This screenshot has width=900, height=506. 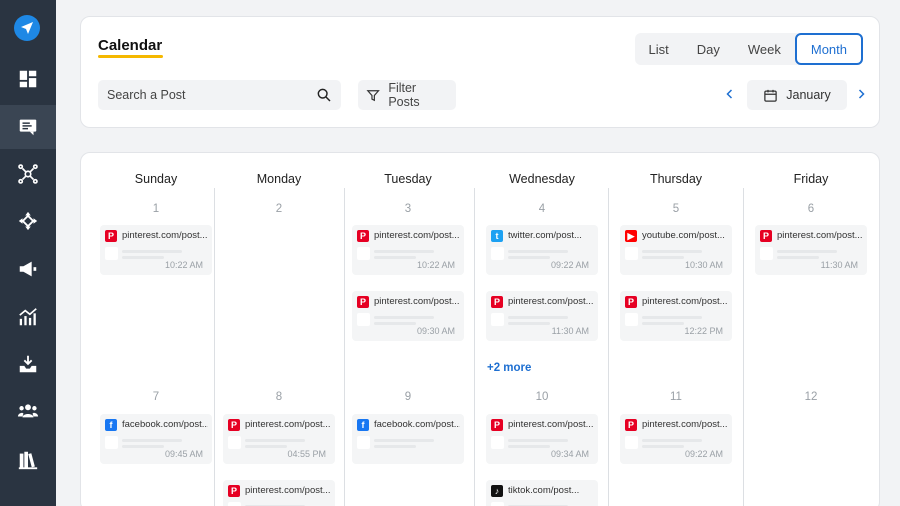 What do you see at coordinates (770, 95) in the screenshot?
I see `calendar-icon` at bounding box center [770, 95].